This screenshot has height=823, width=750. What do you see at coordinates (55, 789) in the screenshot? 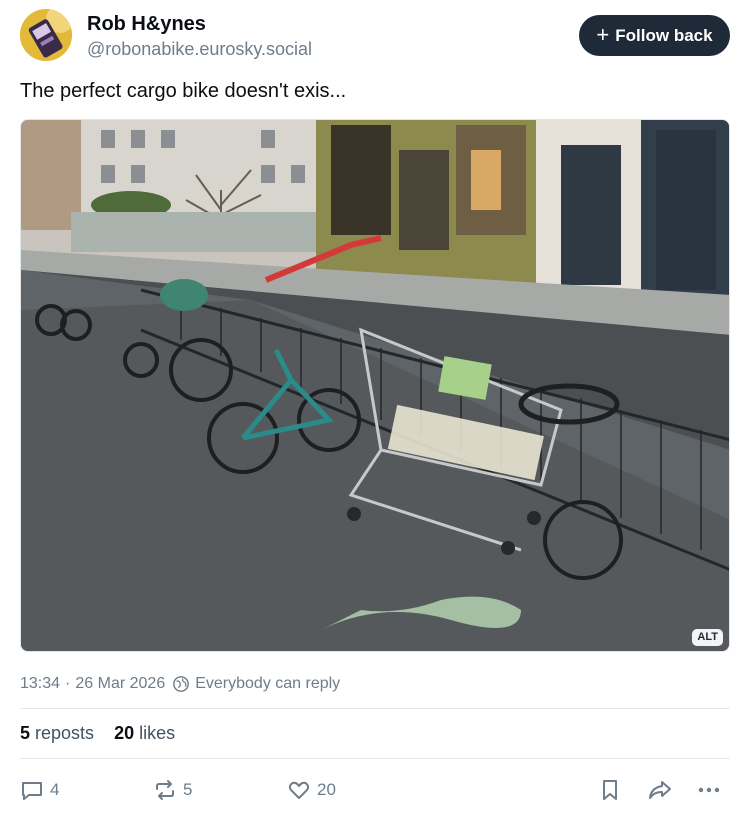
I see `reply-count: 4` at bounding box center [55, 789].